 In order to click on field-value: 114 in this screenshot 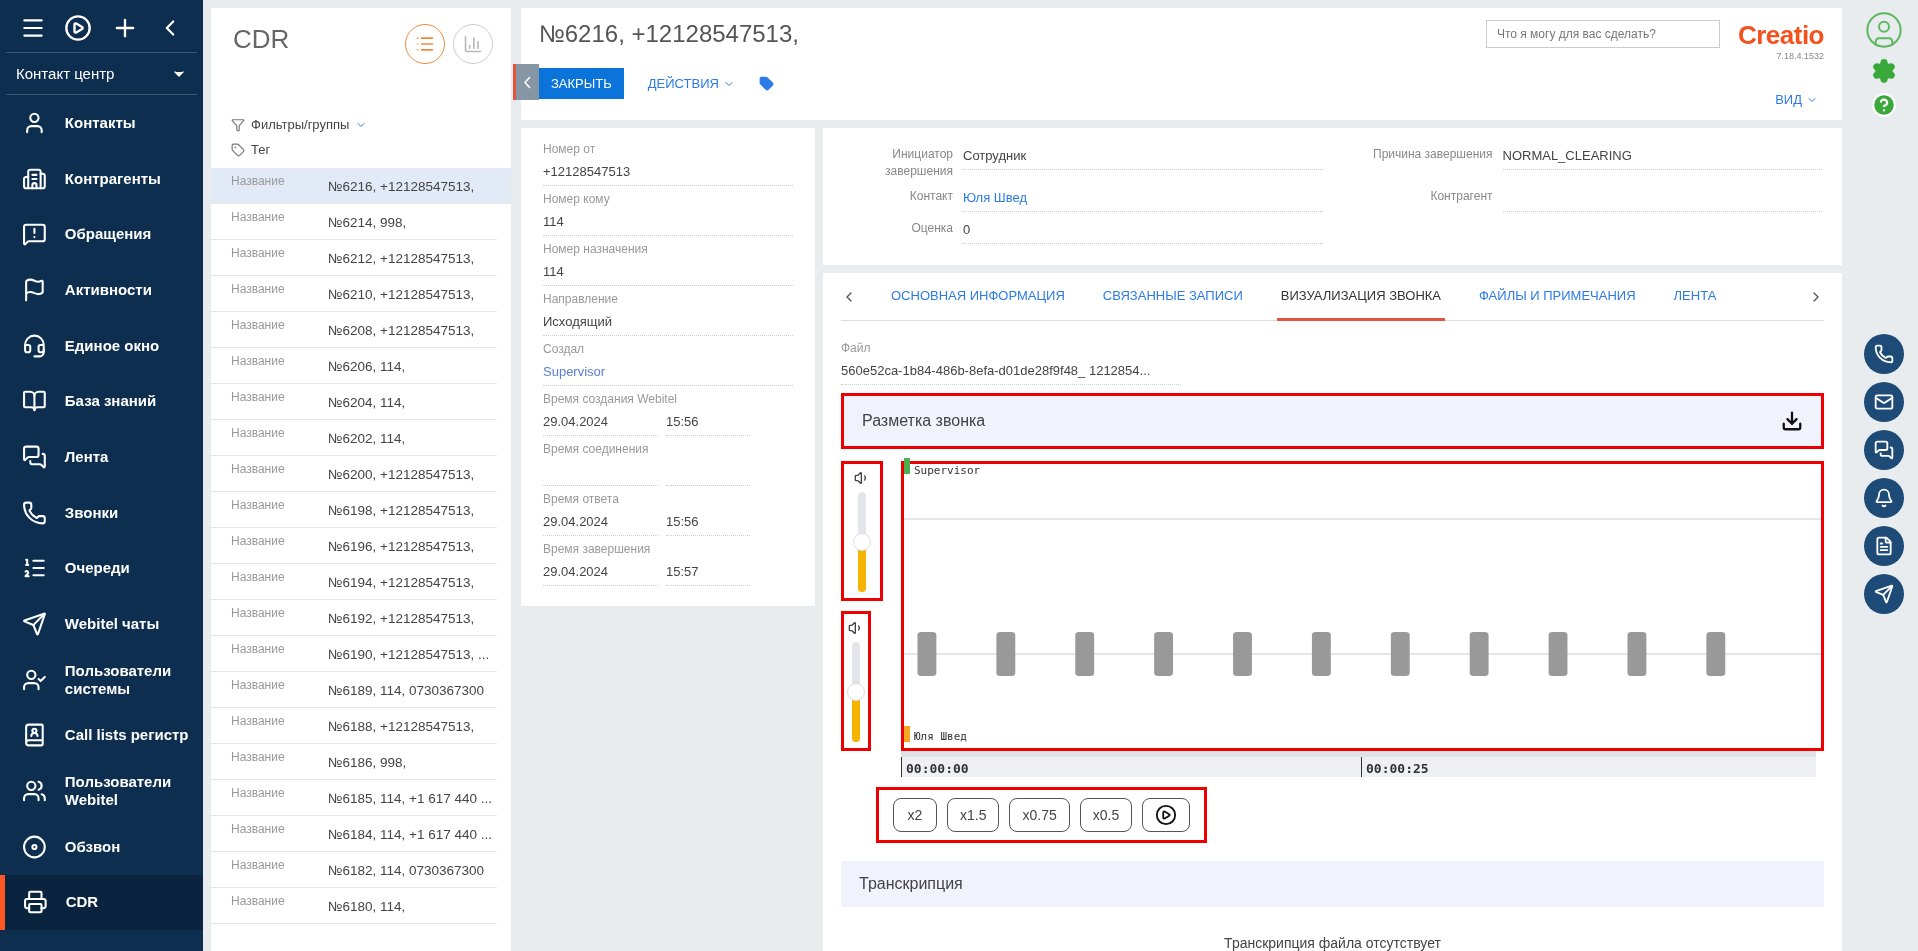, I will do `click(668, 225)`.